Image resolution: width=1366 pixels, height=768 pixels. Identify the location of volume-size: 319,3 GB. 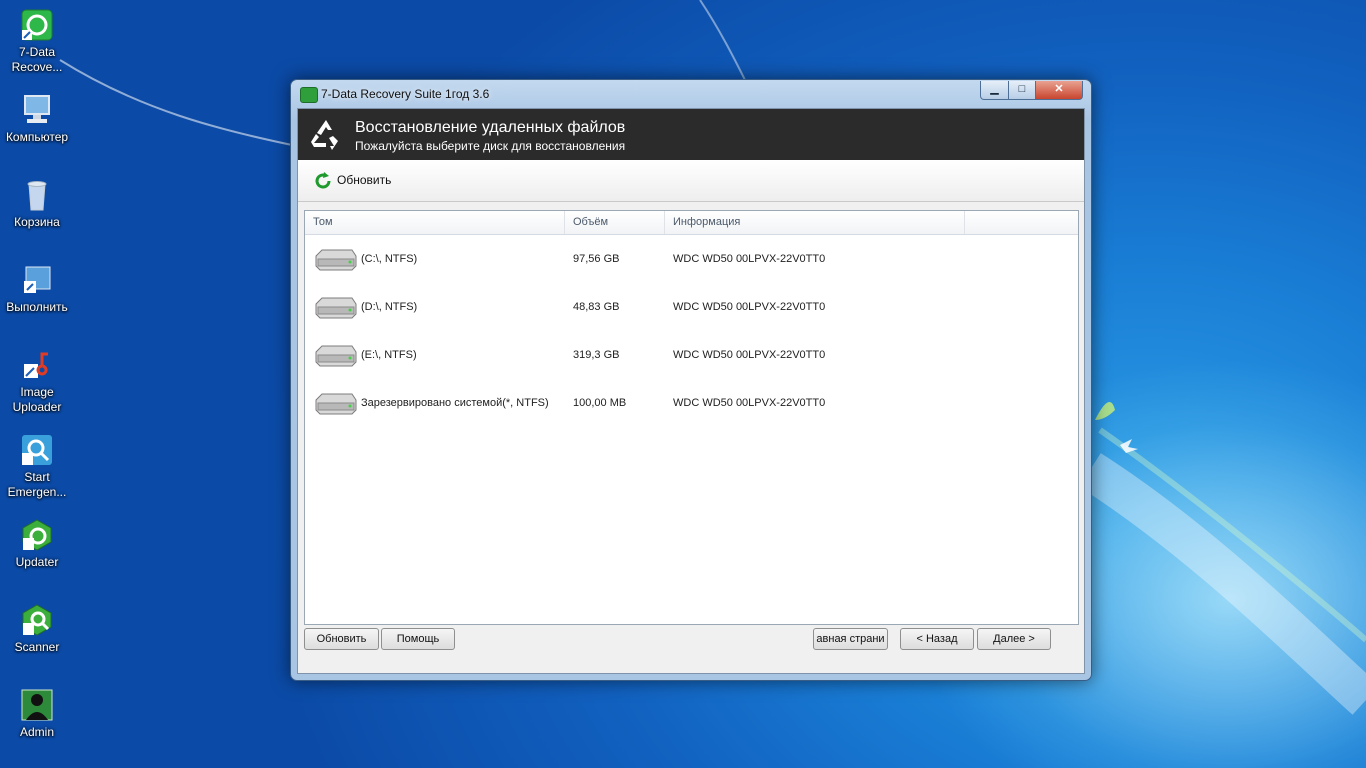
(596, 355).